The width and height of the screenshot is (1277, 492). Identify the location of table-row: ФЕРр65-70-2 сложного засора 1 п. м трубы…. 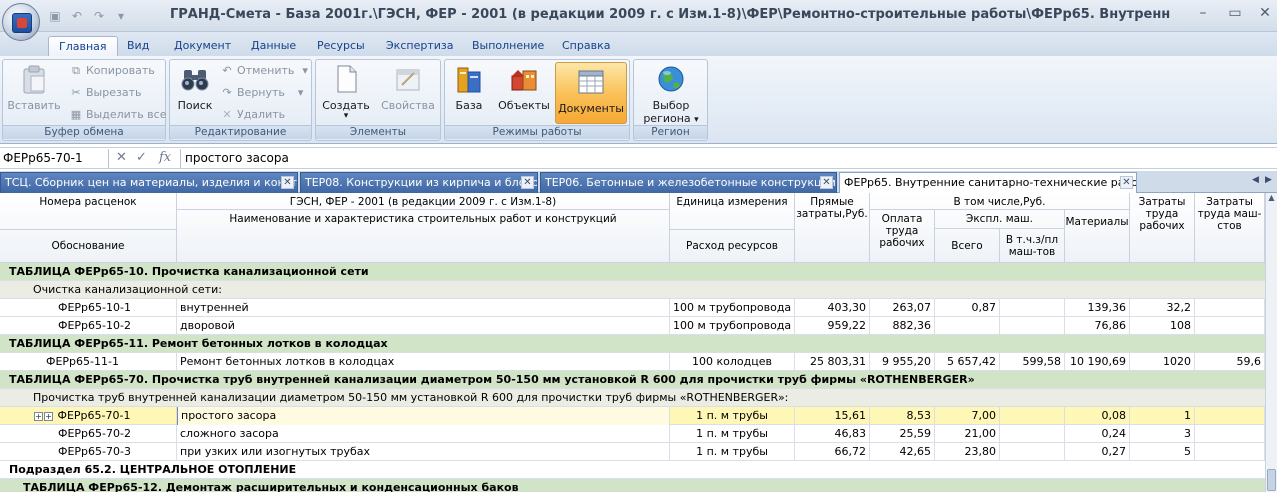
(632, 434).